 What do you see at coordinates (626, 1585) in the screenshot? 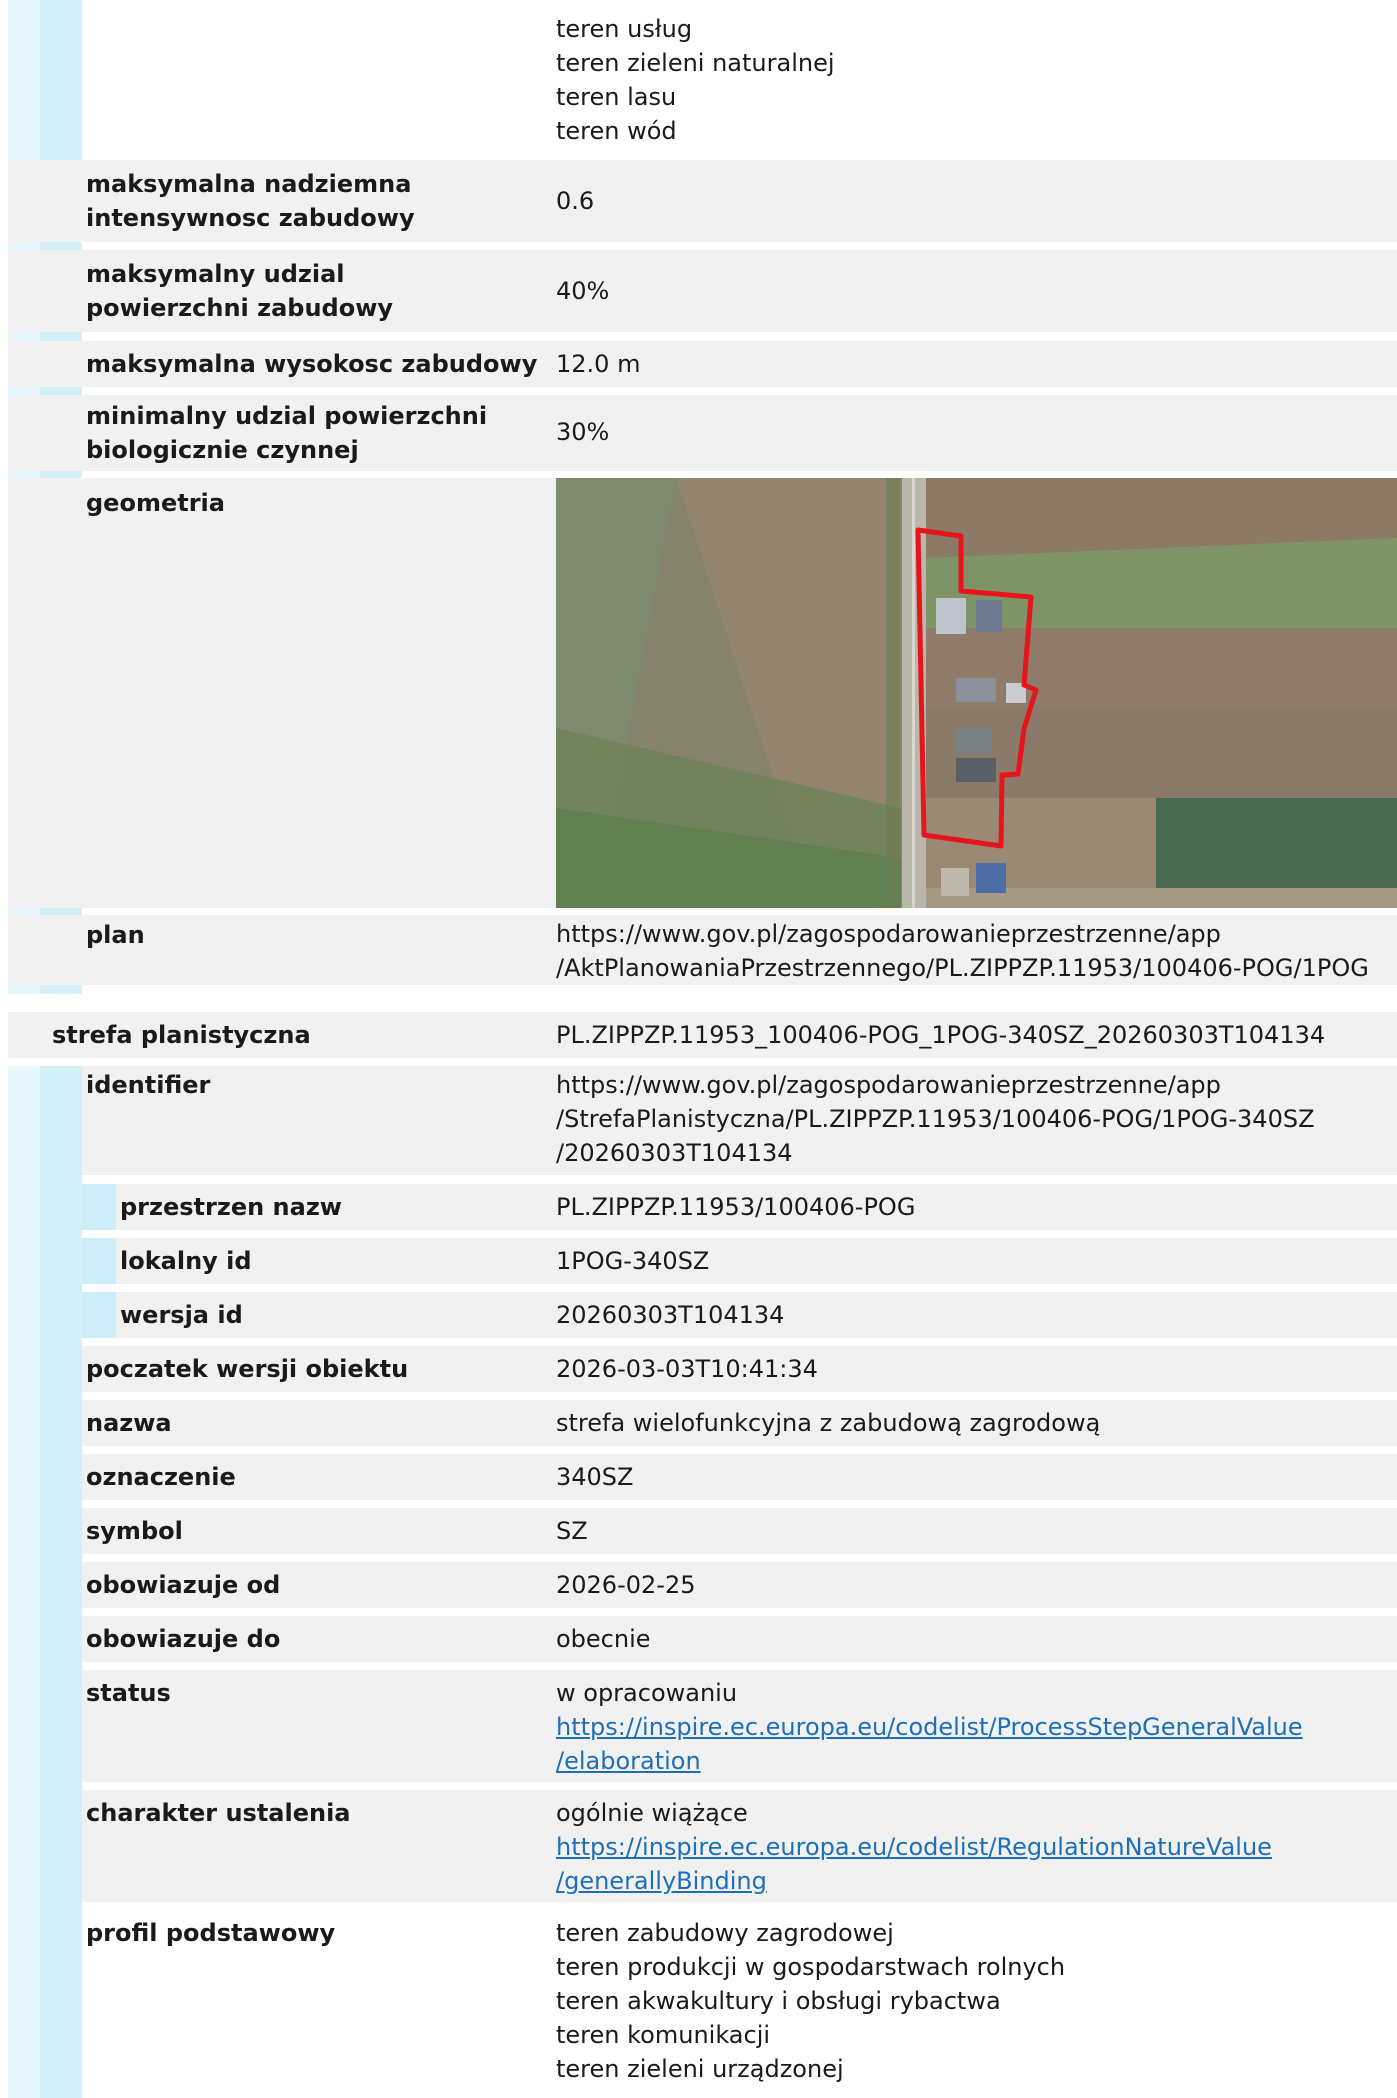
I see `row-value: 2026-02-25` at bounding box center [626, 1585].